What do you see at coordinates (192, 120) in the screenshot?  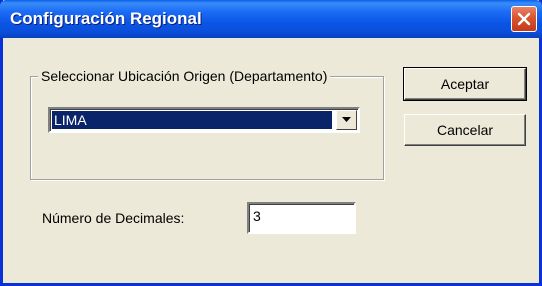 I see `location-selected-value: LIMA` at bounding box center [192, 120].